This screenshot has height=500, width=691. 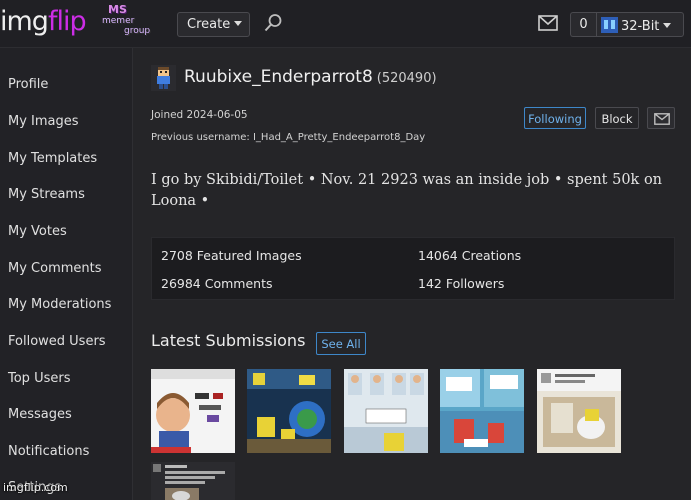 What do you see at coordinates (24, 21) in the screenshot?
I see `logo-text-img: img` at bounding box center [24, 21].